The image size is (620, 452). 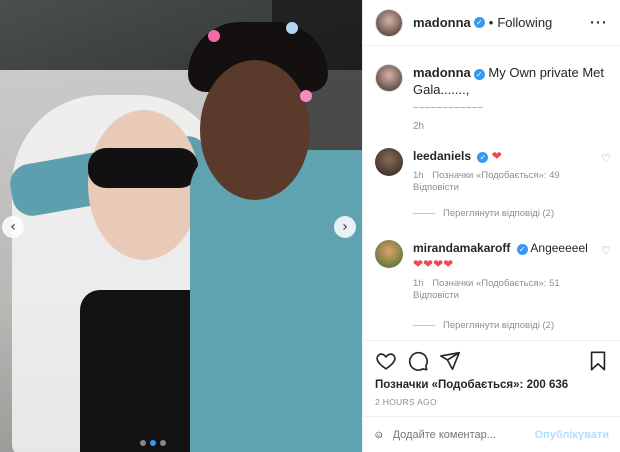 What do you see at coordinates (442, 156) in the screenshot?
I see `comment-username-link: leedaniels` at bounding box center [442, 156].